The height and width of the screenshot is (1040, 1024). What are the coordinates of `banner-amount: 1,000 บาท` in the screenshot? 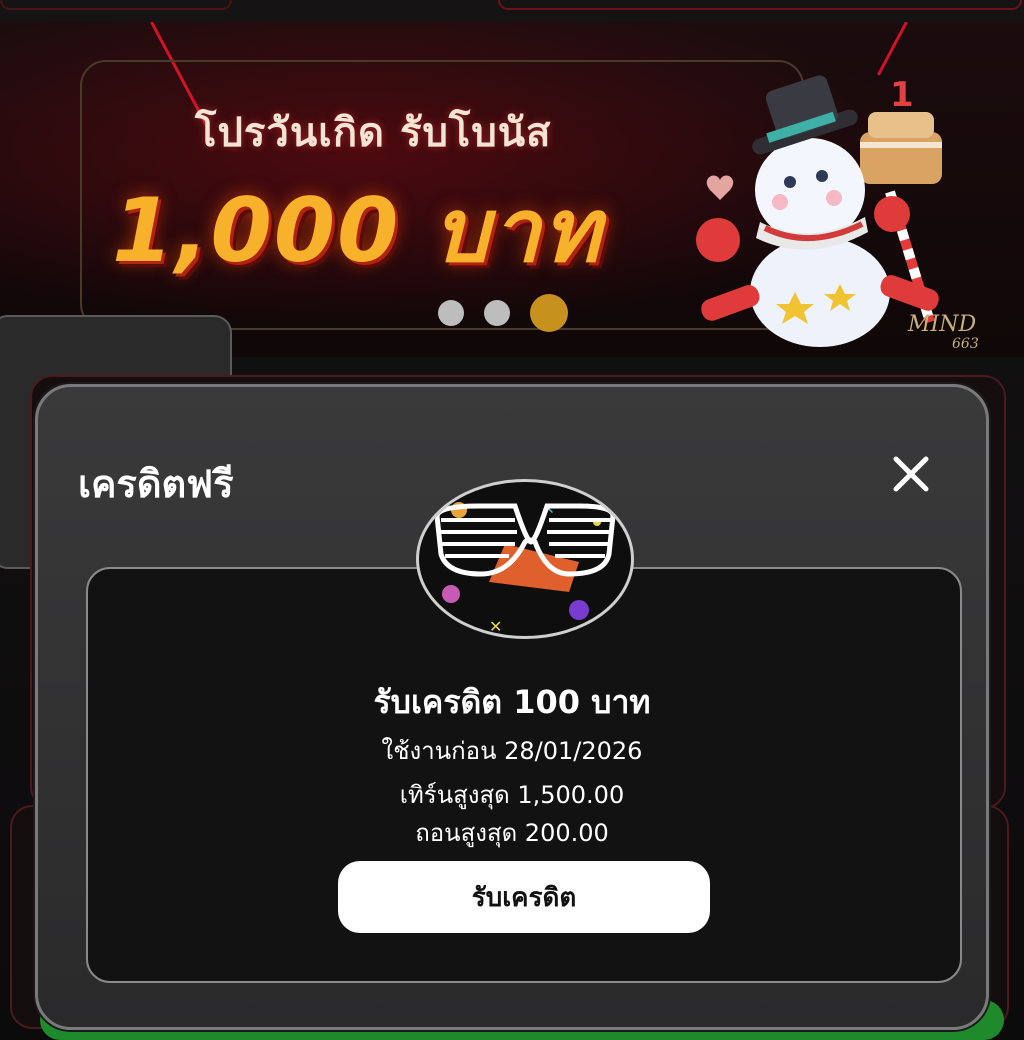 It's located at (357, 230).